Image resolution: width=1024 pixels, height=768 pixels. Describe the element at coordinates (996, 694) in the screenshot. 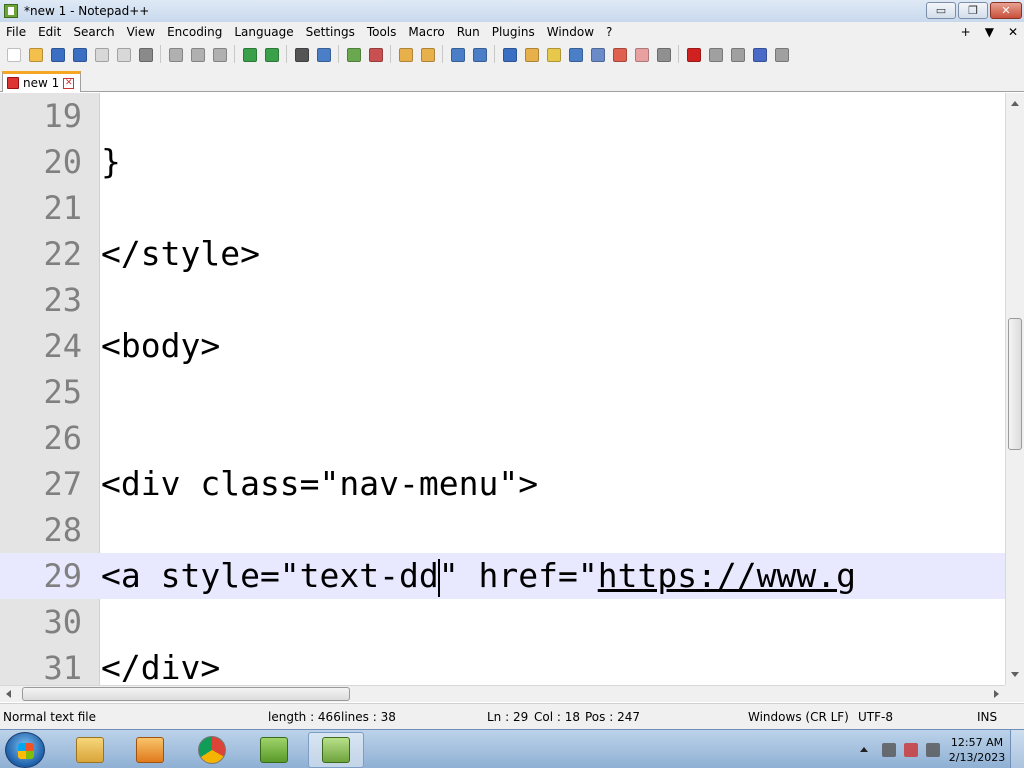

I see `scroll-right-icon` at that location.